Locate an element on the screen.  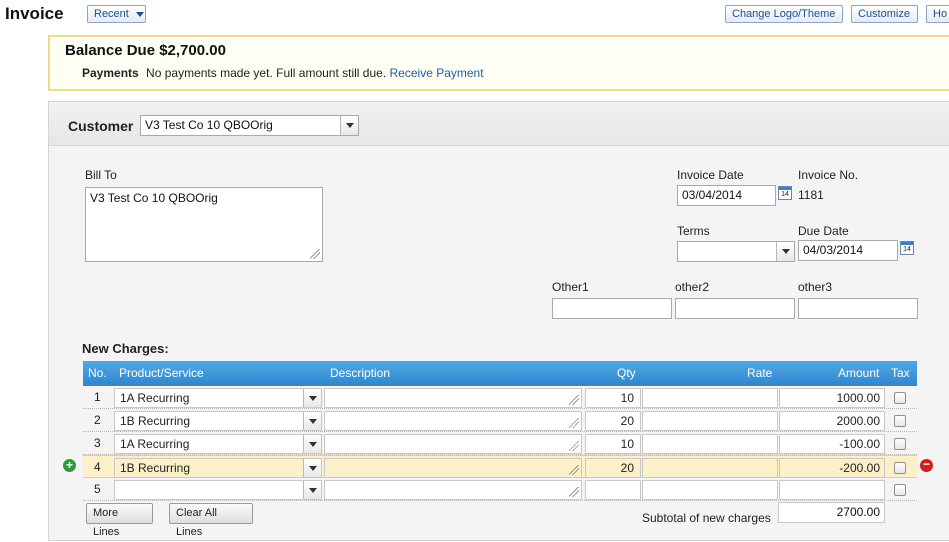
other1-label: Other1 is located at coordinates (570, 287).